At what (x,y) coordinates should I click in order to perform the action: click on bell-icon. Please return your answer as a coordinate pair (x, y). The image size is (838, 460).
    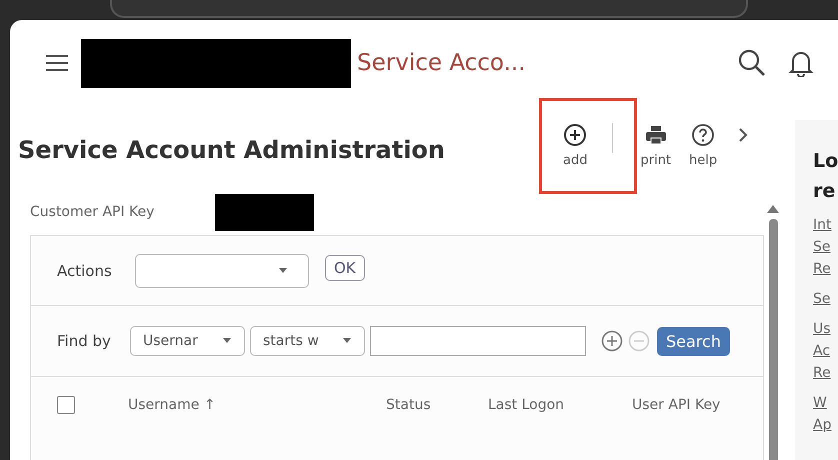
    Looking at the image, I should click on (801, 63).